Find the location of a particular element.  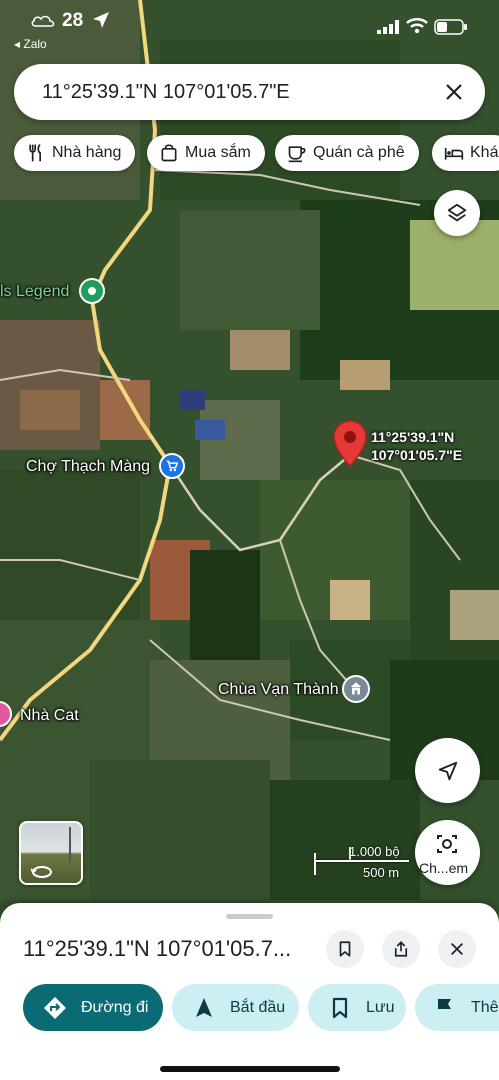

start-label: Bắt đầu is located at coordinates (258, 1007).